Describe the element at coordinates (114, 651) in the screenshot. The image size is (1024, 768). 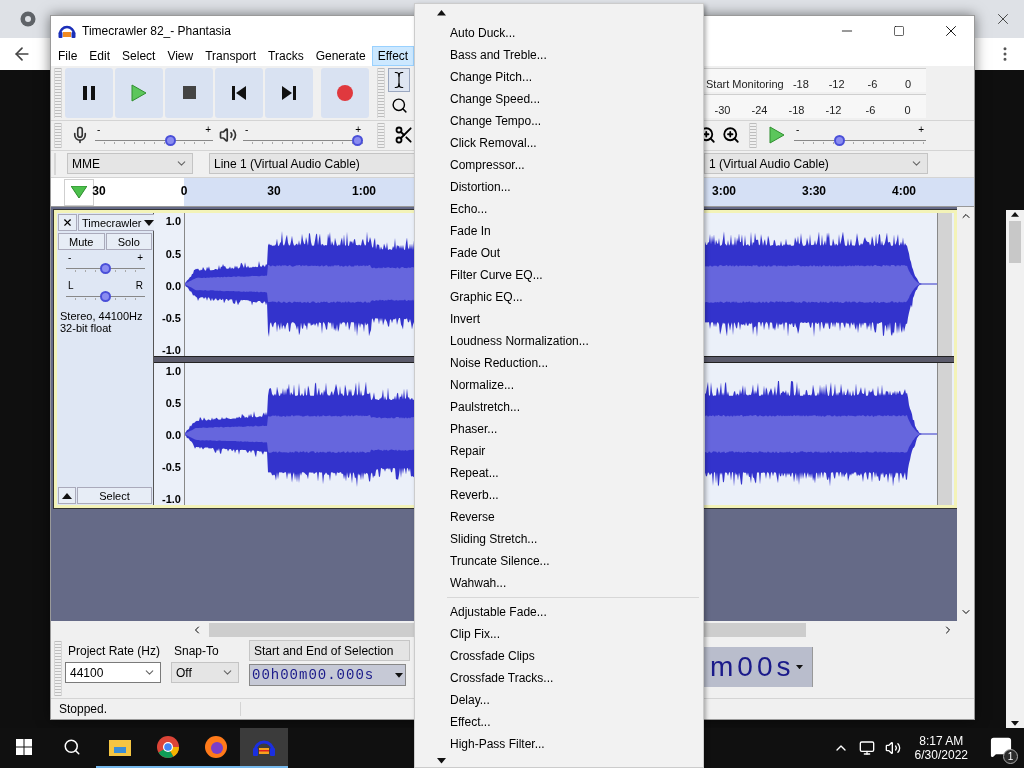
I see `project-rate-label: Project Rate (Hz)` at that location.